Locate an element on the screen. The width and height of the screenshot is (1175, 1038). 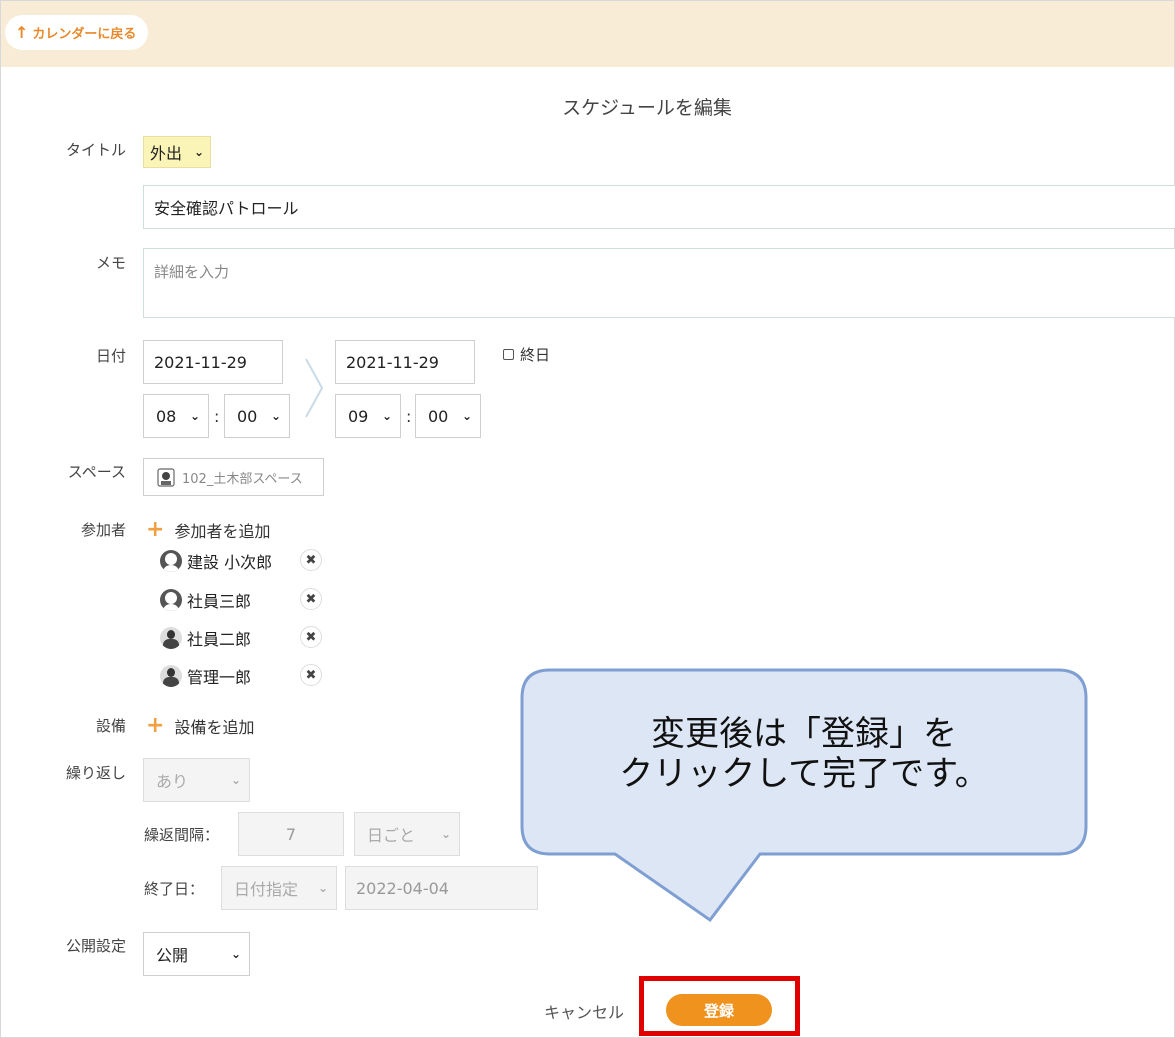
callout-bubble is located at coordinates (804, 795).